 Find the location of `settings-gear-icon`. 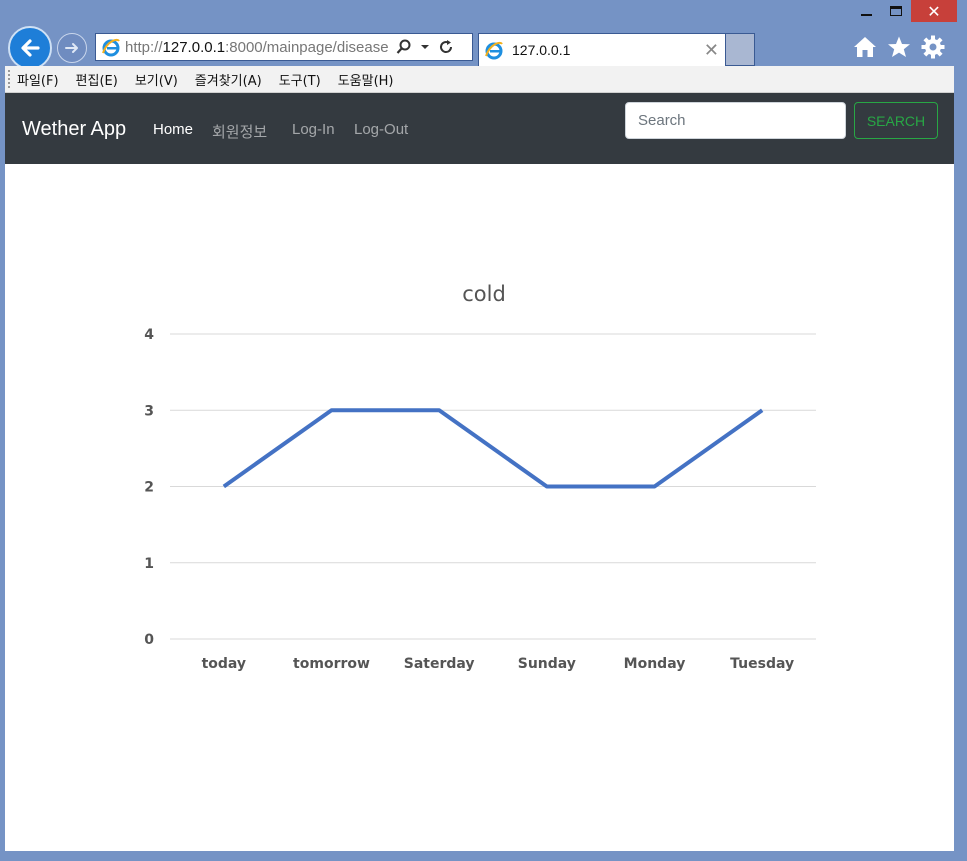

settings-gear-icon is located at coordinates (933, 47).